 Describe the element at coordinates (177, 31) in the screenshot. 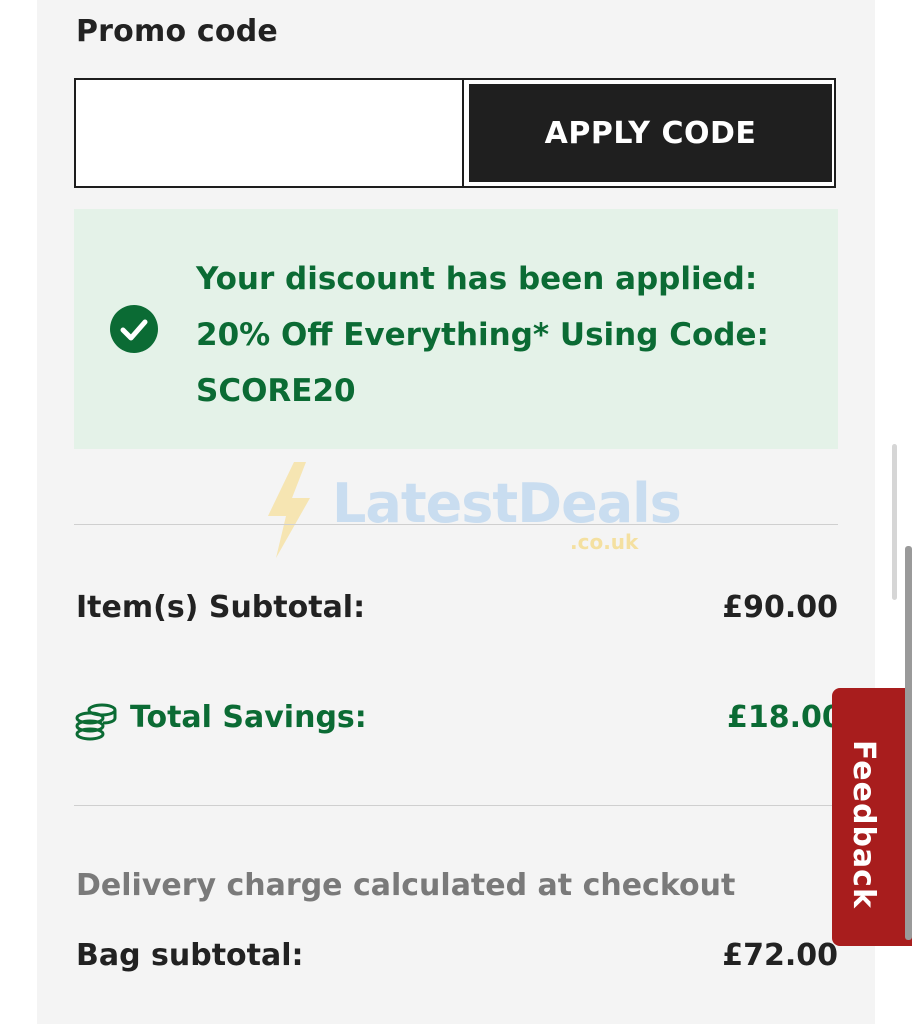

I see `promo-code-label: Promo code` at that location.